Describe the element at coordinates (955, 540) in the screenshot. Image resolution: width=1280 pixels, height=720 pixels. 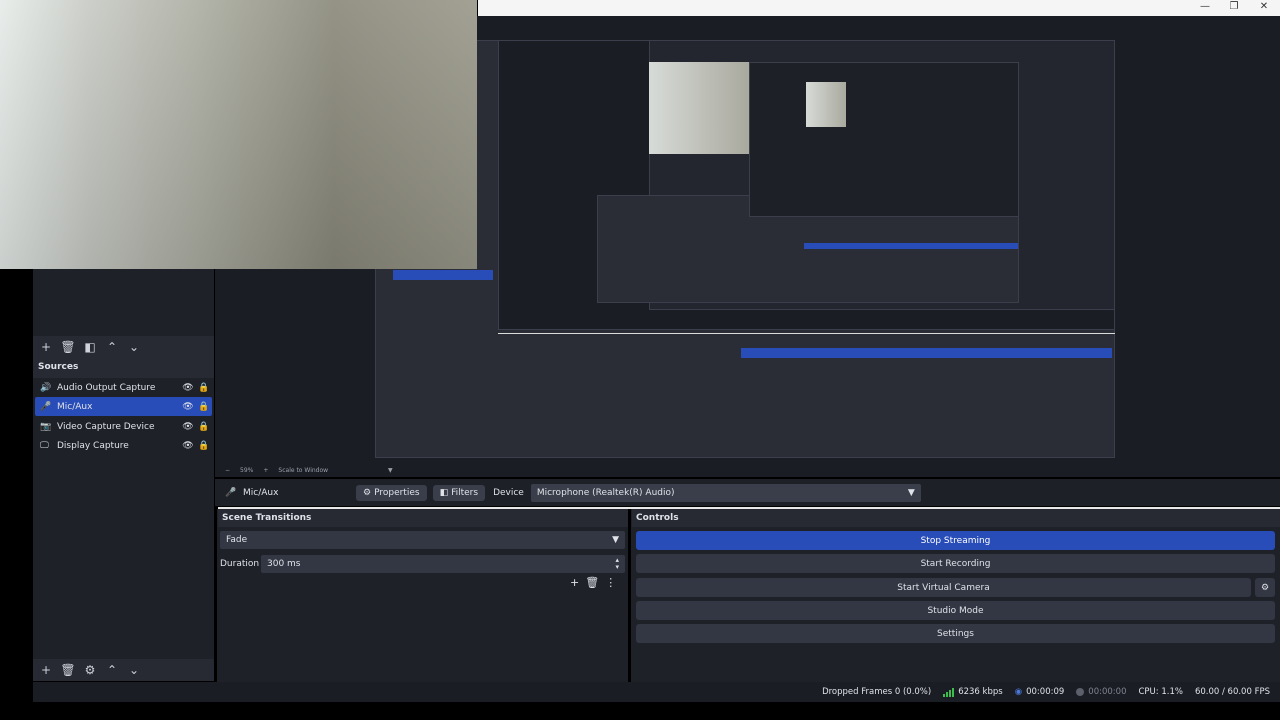
I see `stop-streaming-button: Stop Streaming` at that location.